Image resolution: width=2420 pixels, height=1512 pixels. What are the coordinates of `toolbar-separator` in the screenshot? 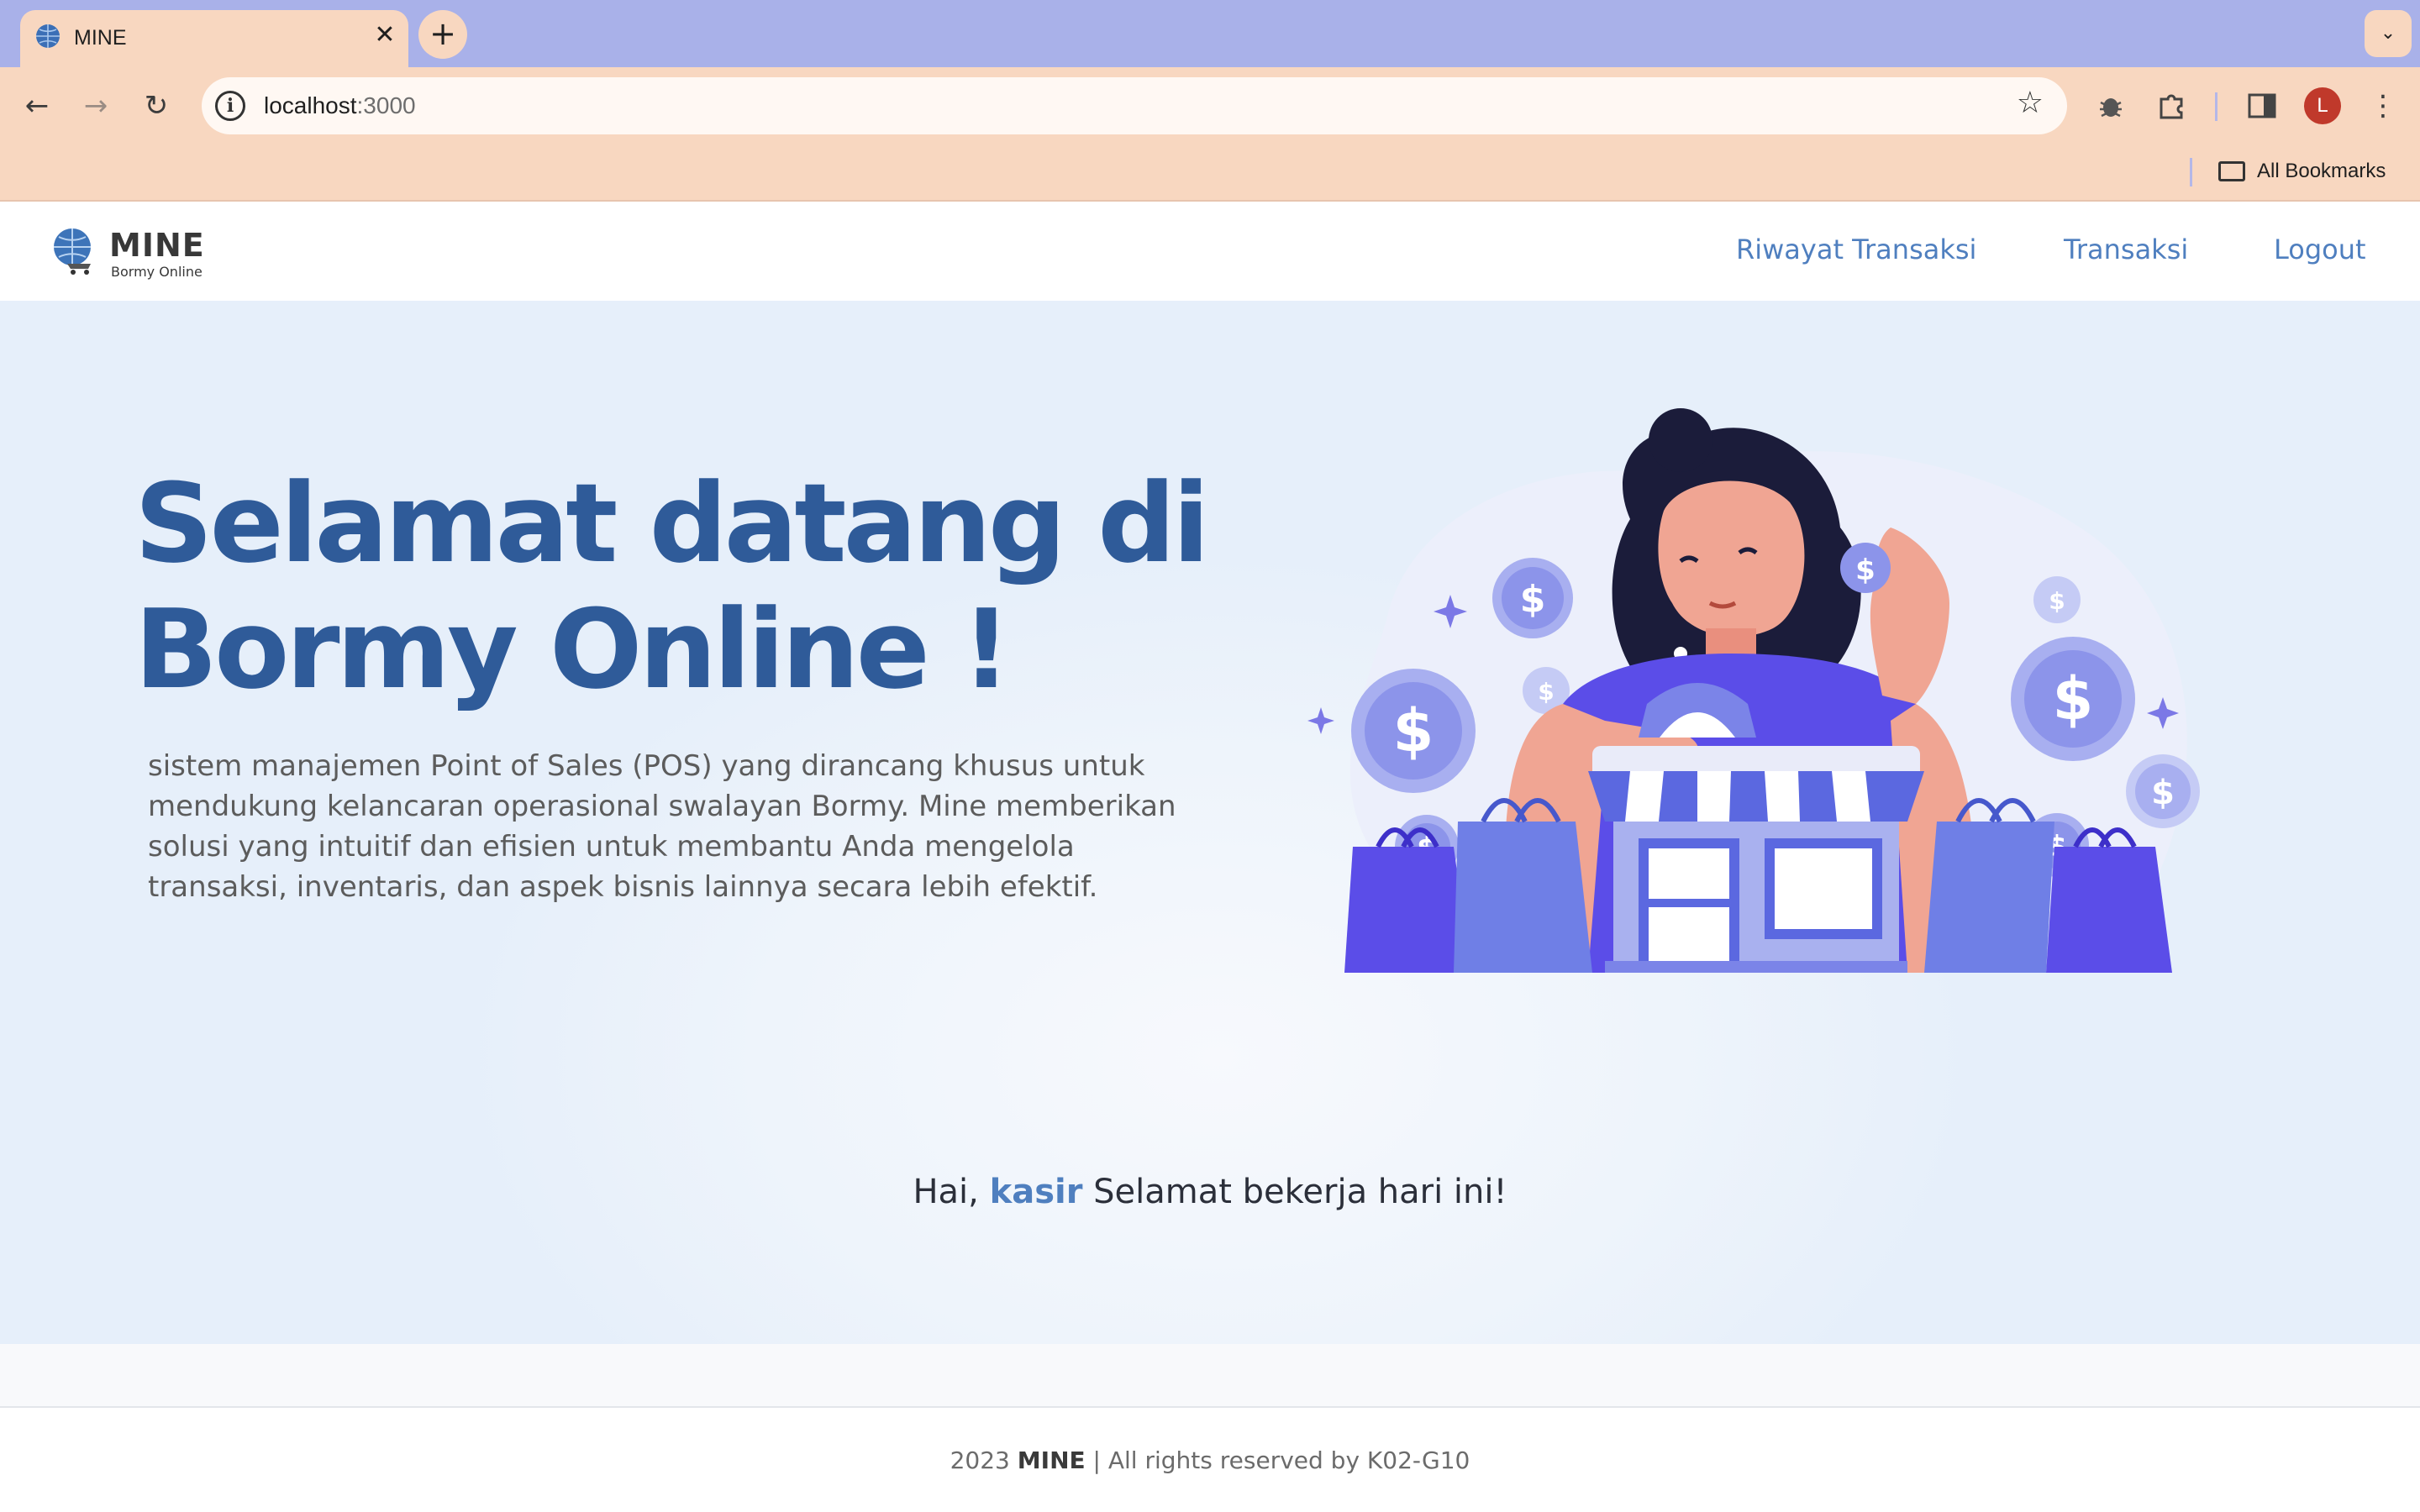 It's located at (2216, 106).